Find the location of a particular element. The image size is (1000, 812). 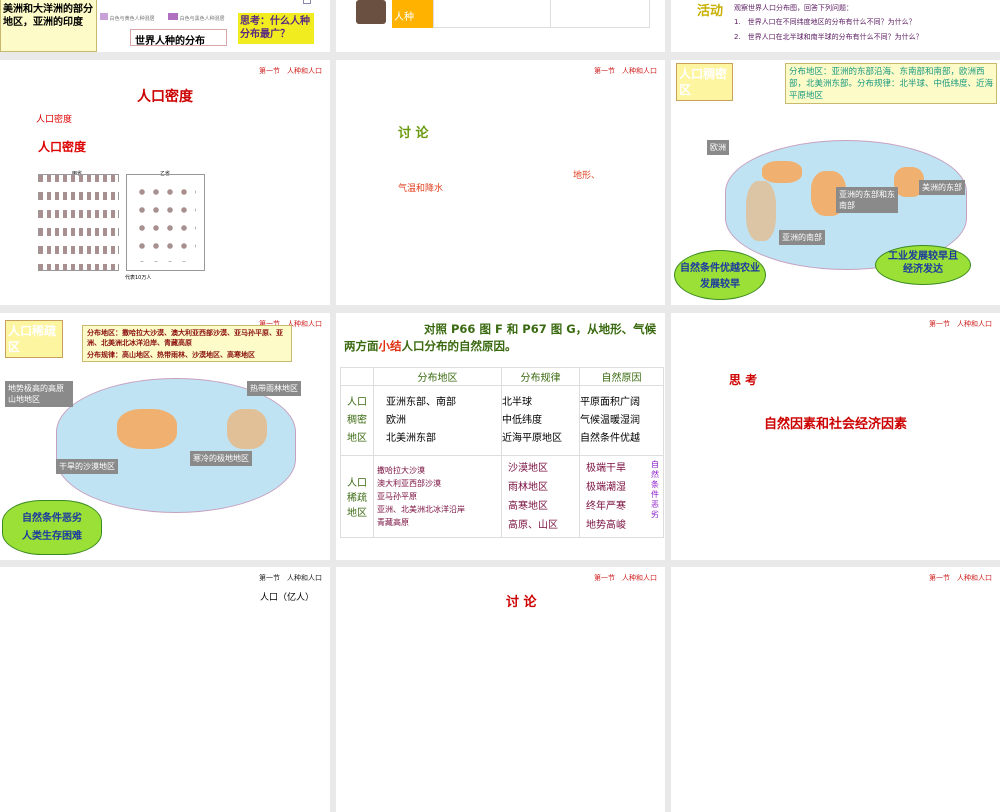

cloud-callout: 自然条件恶劣 人类生存困难 is located at coordinates (52, 527).